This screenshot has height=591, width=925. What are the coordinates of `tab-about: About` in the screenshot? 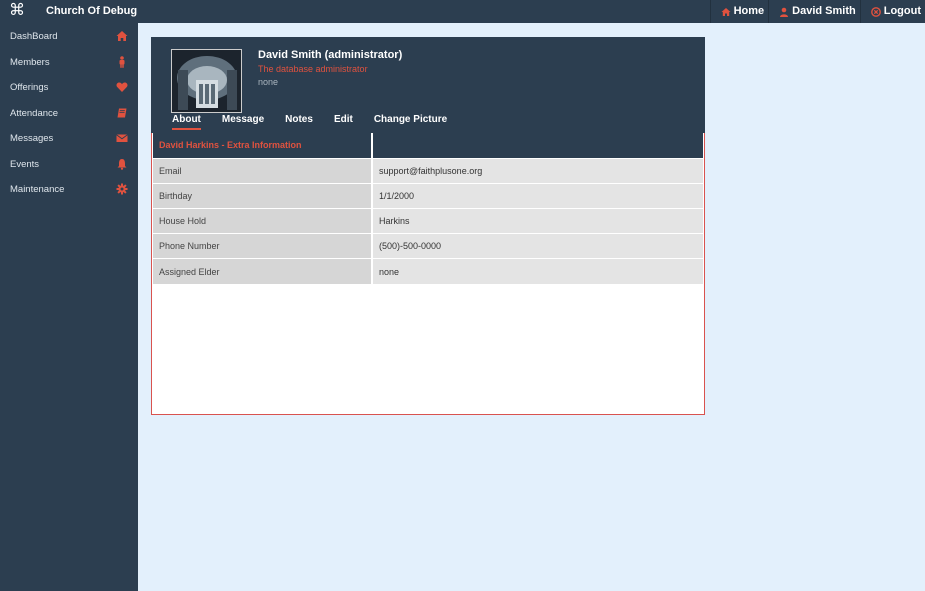 It's located at (186, 121).